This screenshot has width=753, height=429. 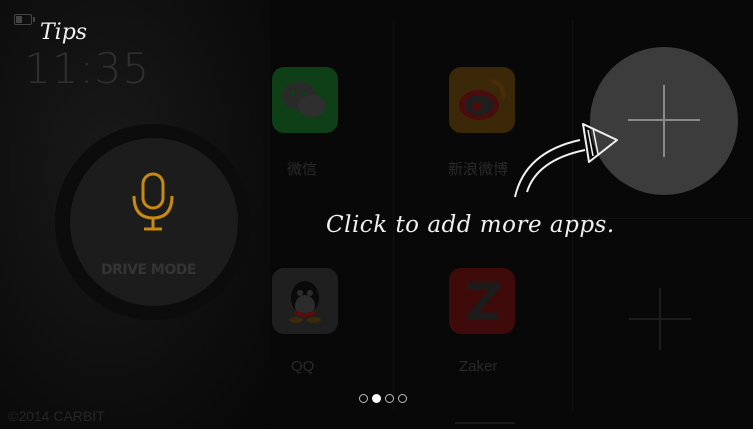 What do you see at coordinates (478, 169) in the screenshot?
I see `app-label: 新浪微博` at bounding box center [478, 169].